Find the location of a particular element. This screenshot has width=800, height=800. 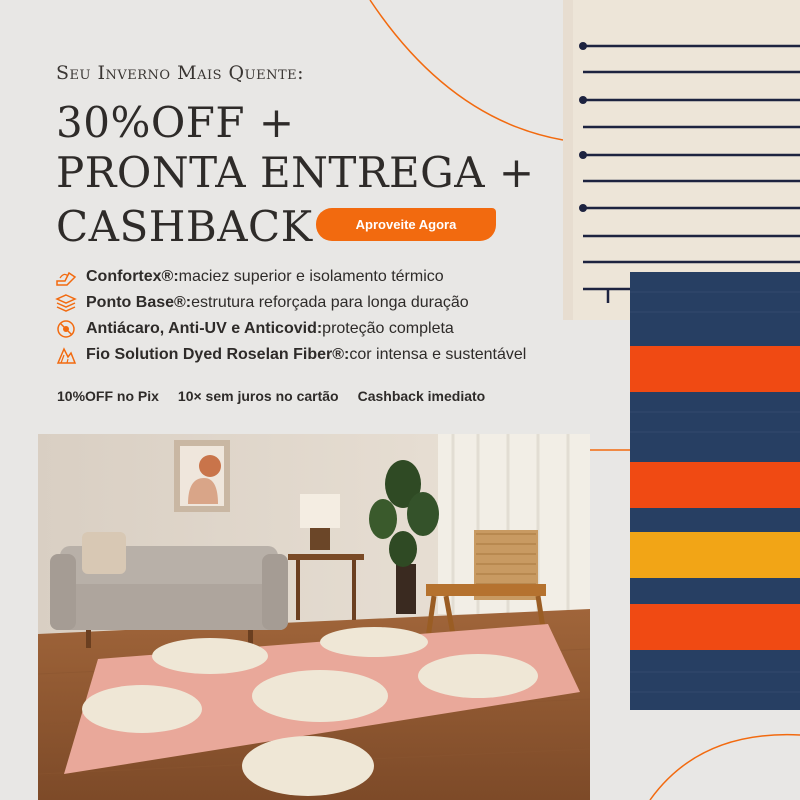

headline-discount: 30%OFF + is located at coordinates (175, 122).